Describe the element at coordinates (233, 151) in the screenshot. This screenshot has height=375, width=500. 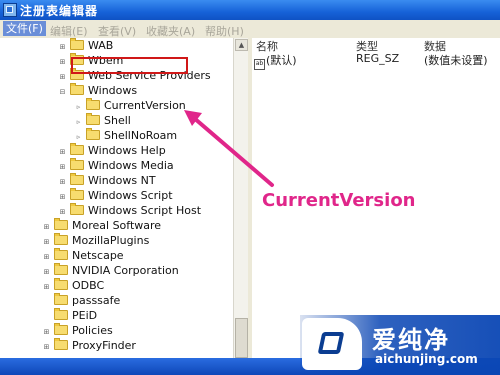
I see `arrow-shaft` at that location.